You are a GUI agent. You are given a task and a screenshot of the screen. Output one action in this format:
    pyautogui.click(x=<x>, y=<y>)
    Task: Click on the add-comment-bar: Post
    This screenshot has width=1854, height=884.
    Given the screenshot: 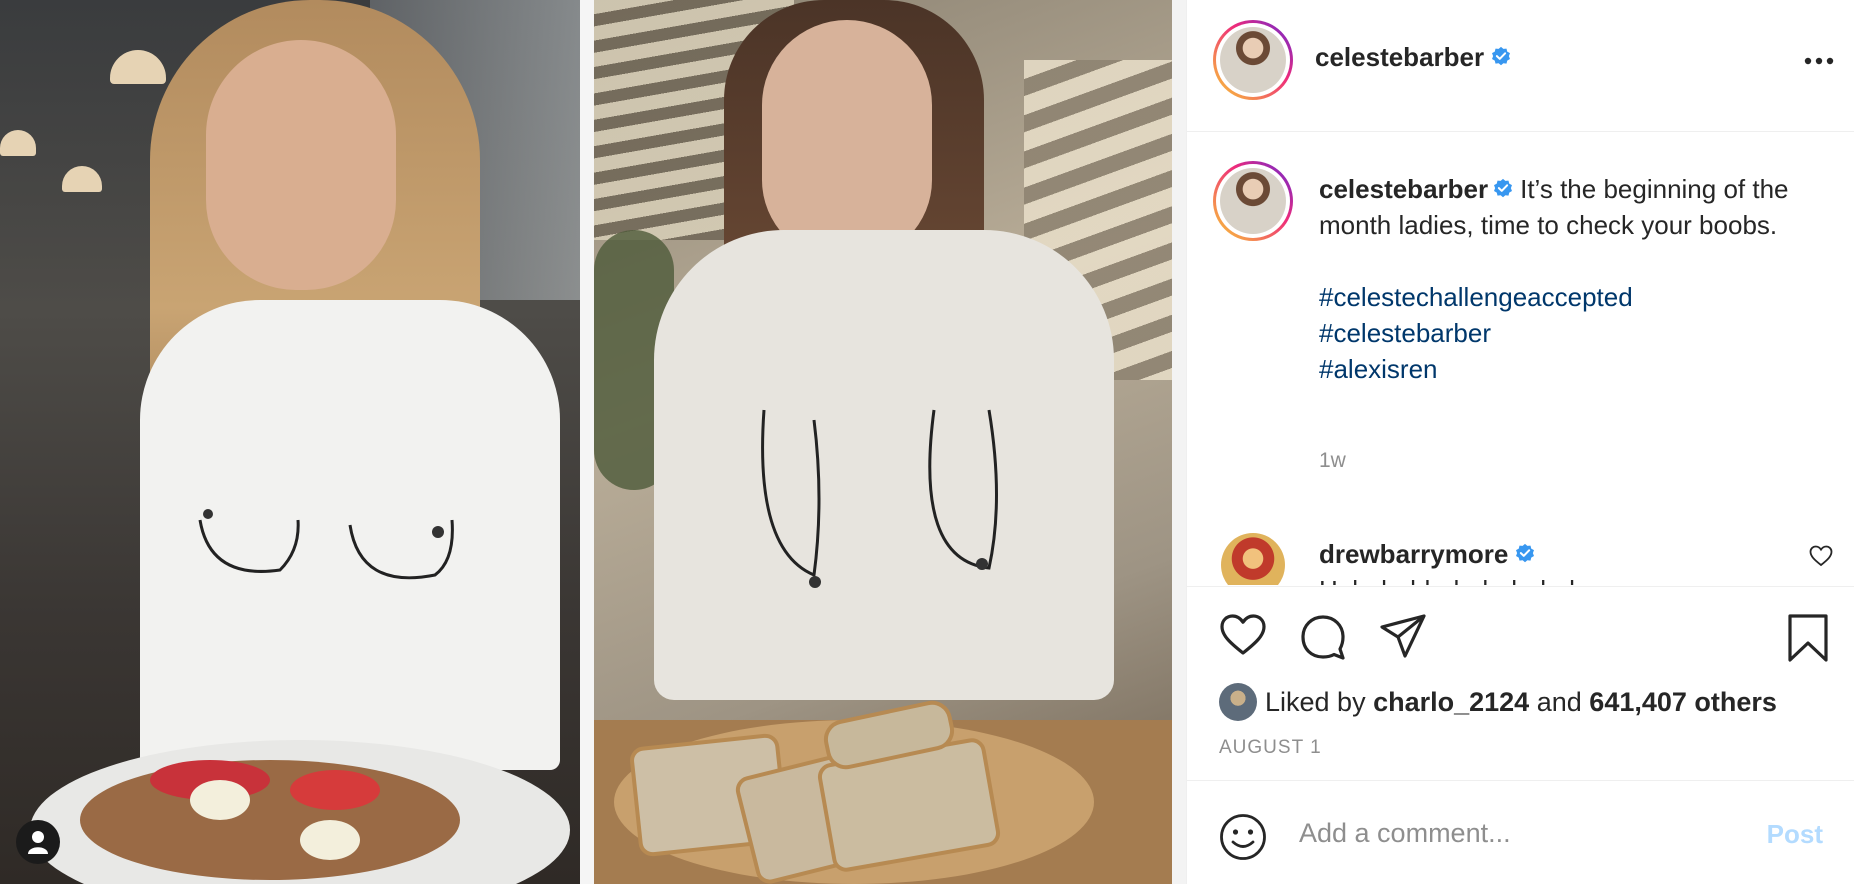 What is the action you would take?
    pyautogui.click(x=1520, y=832)
    